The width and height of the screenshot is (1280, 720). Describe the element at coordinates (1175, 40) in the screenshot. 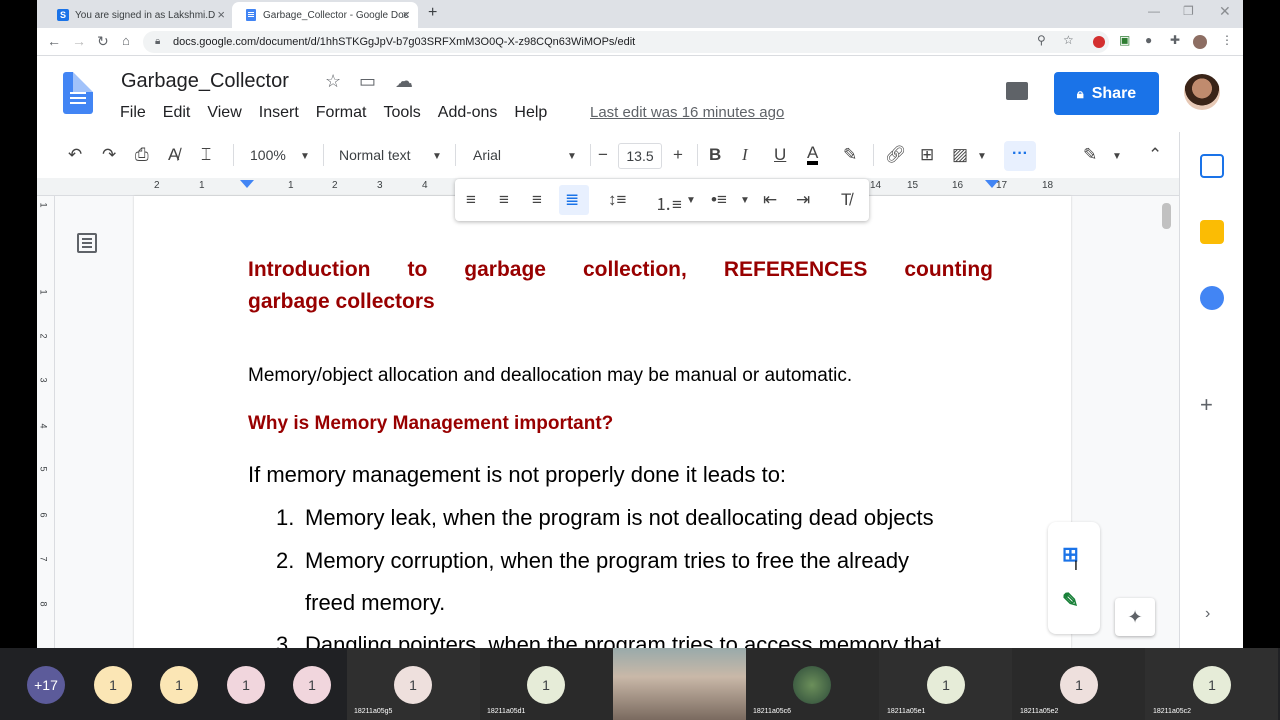

I see `extensions-puzzle-icon: ✚` at that location.